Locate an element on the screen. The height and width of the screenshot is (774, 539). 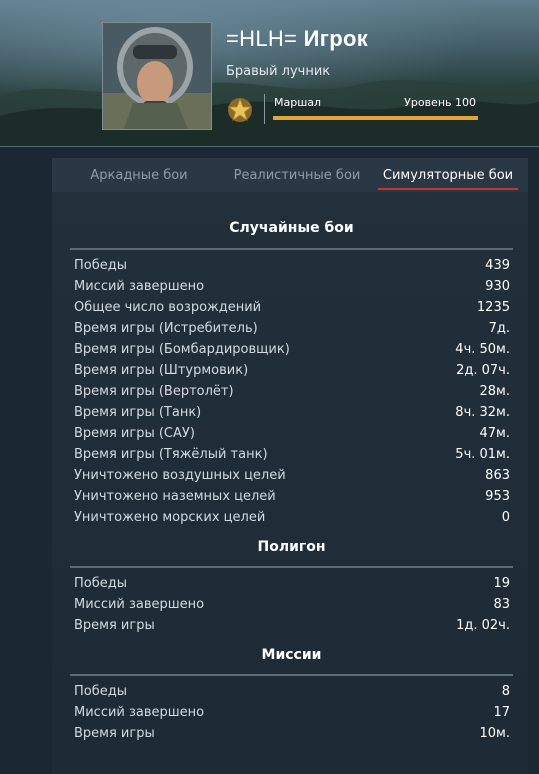
stat-label: Время игры (Тяжёлый танк) is located at coordinates (171, 454).